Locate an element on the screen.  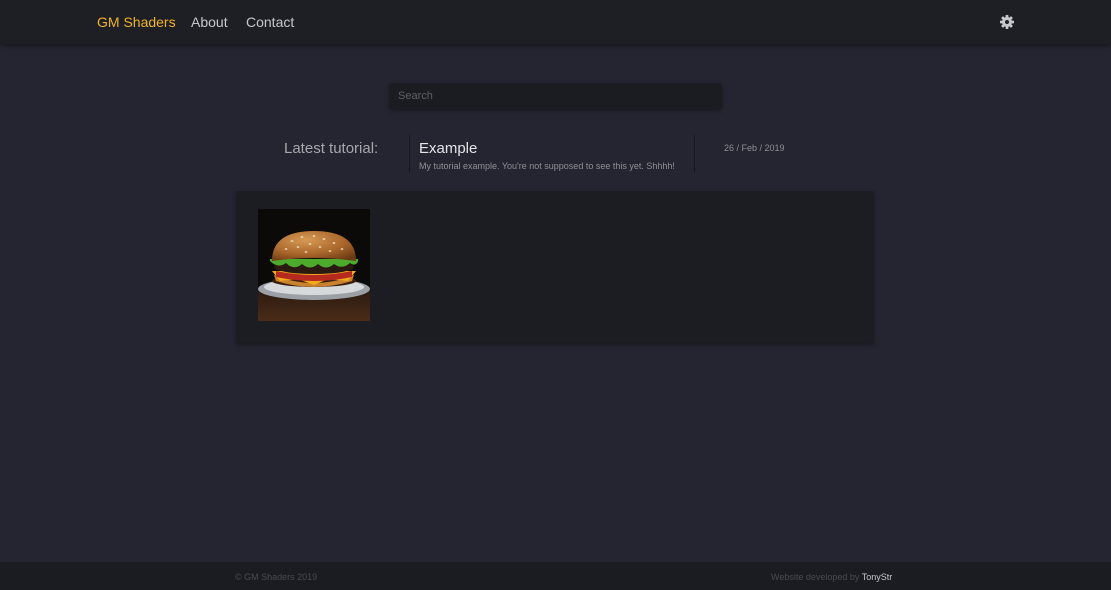
brand-link: GM Shaders is located at coordinates (136, 22).